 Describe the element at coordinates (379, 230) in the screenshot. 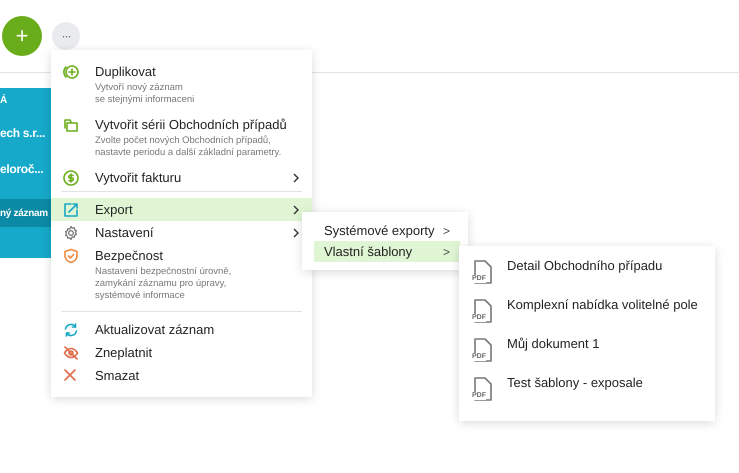

I see `item-label: Systémové exporty` at that location.